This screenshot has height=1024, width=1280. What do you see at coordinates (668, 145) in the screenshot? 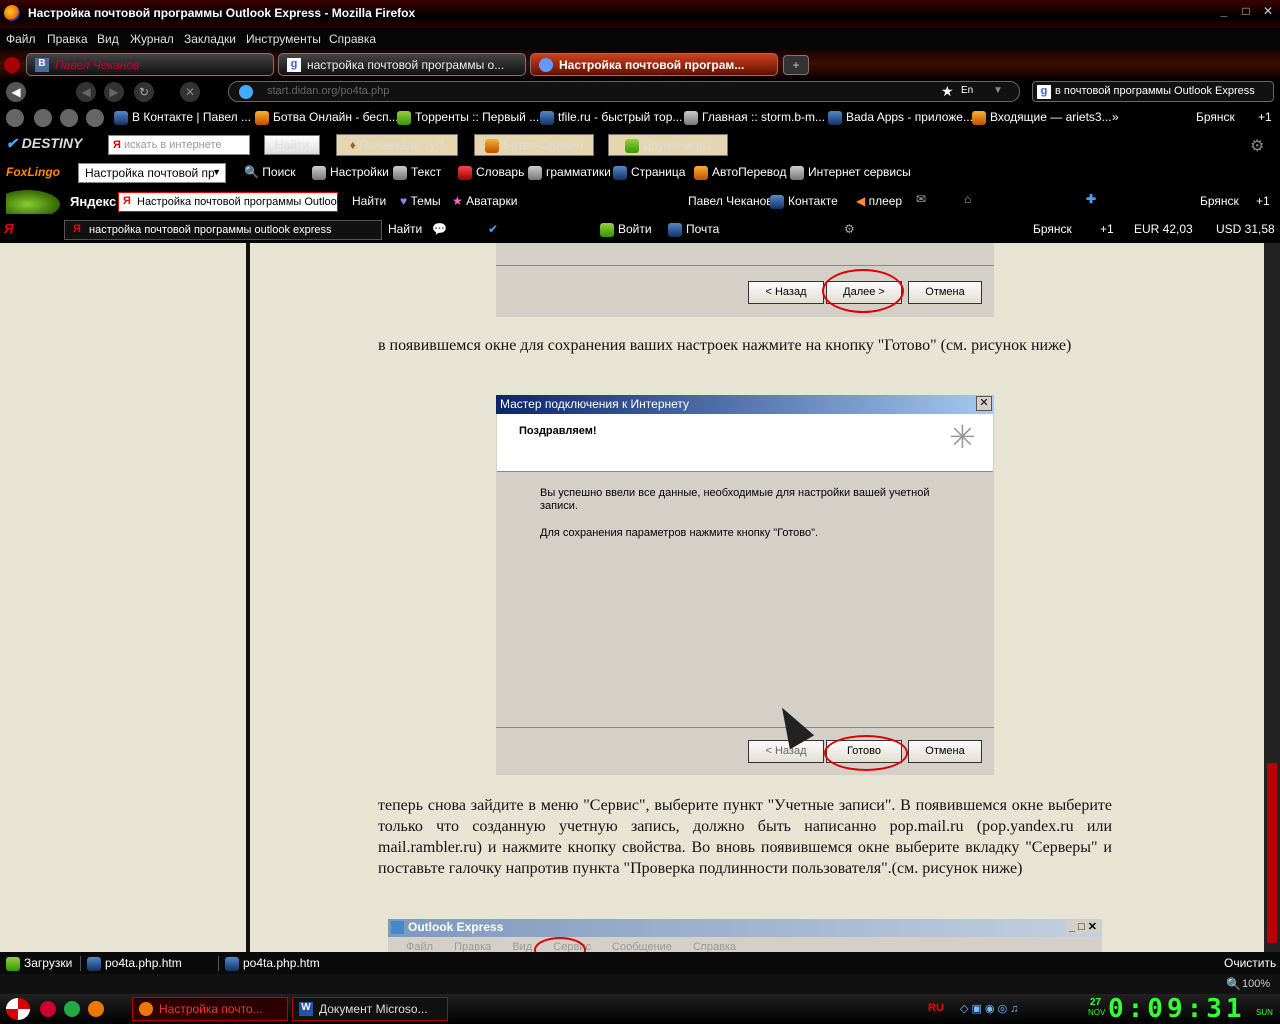
I see `other-games-button: Другие игры` at bounding box center [668, 145].